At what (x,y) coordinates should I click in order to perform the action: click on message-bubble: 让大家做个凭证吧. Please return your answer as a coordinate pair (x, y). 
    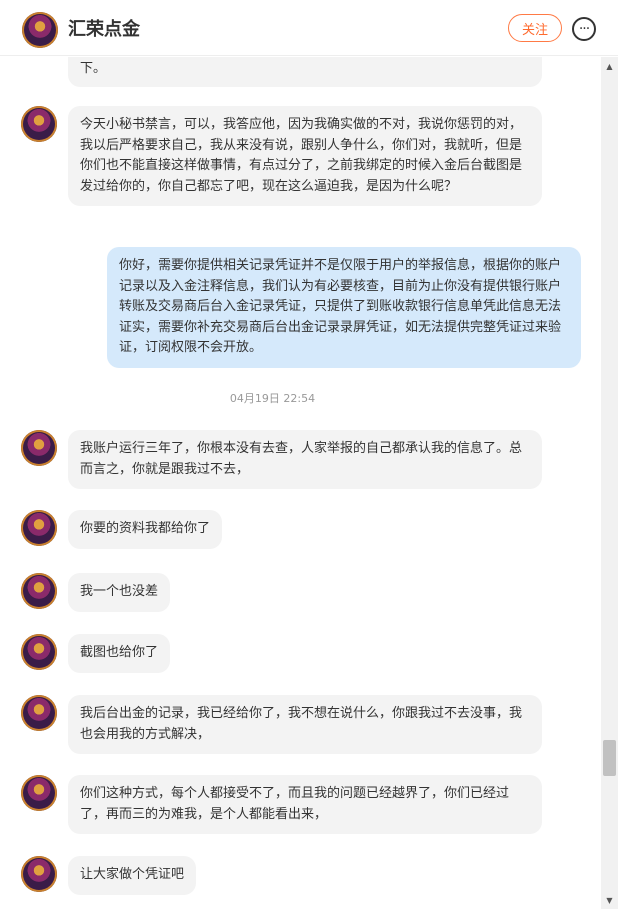
    Looking at the image, I should click on (132, 875).